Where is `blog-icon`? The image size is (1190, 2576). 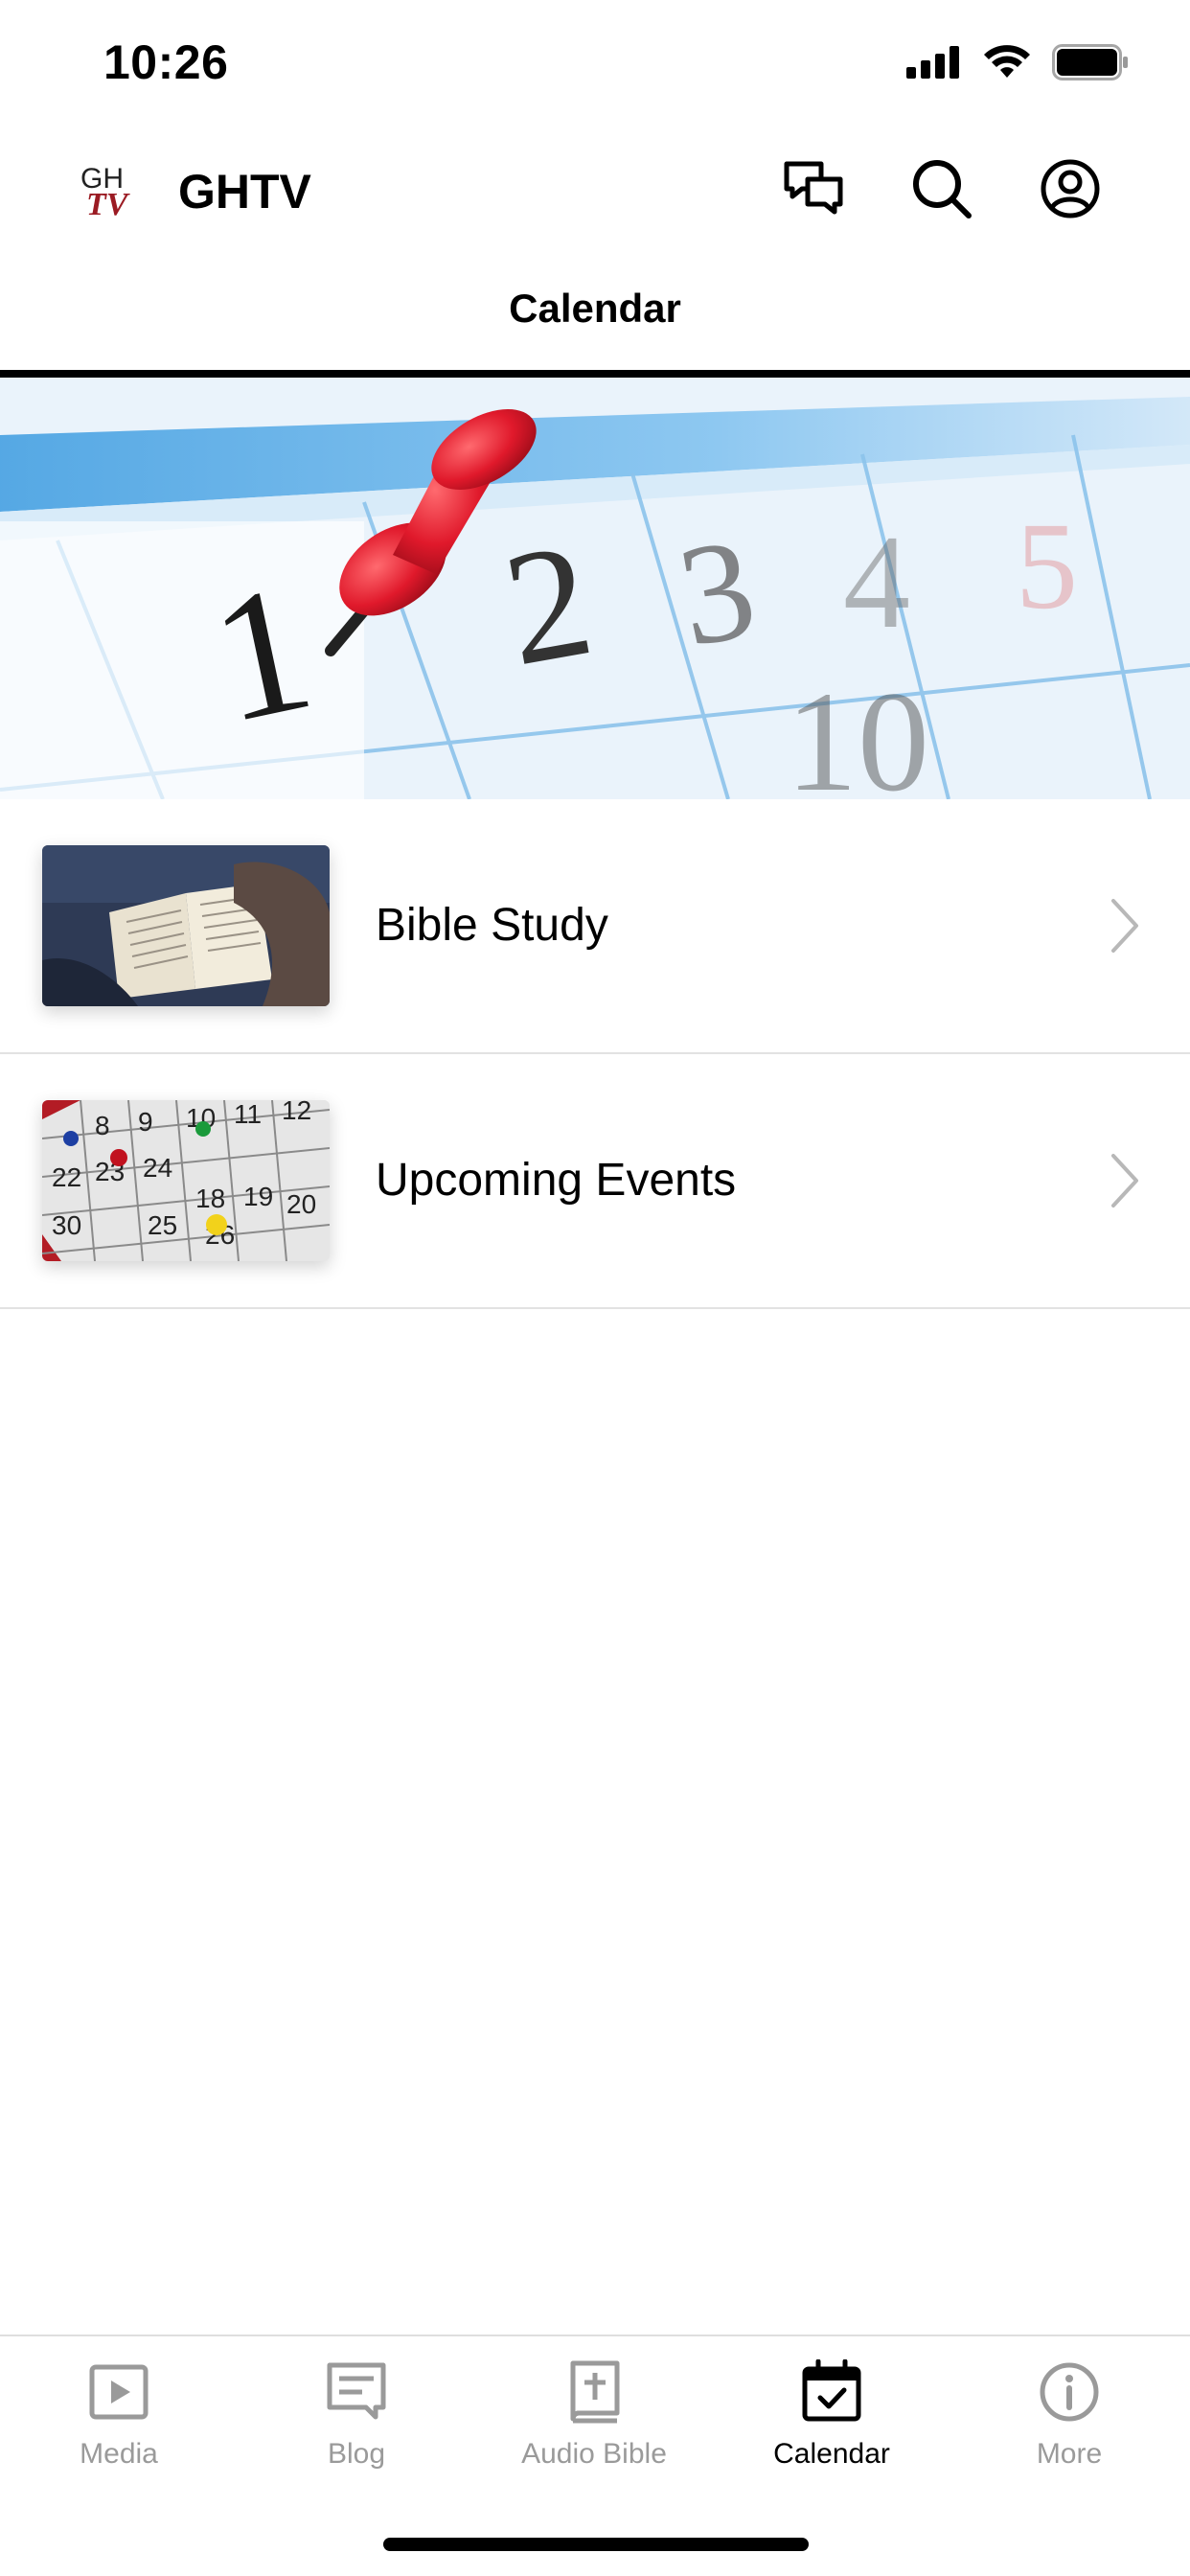
blog-icon is located at coordinates (357, 2391).